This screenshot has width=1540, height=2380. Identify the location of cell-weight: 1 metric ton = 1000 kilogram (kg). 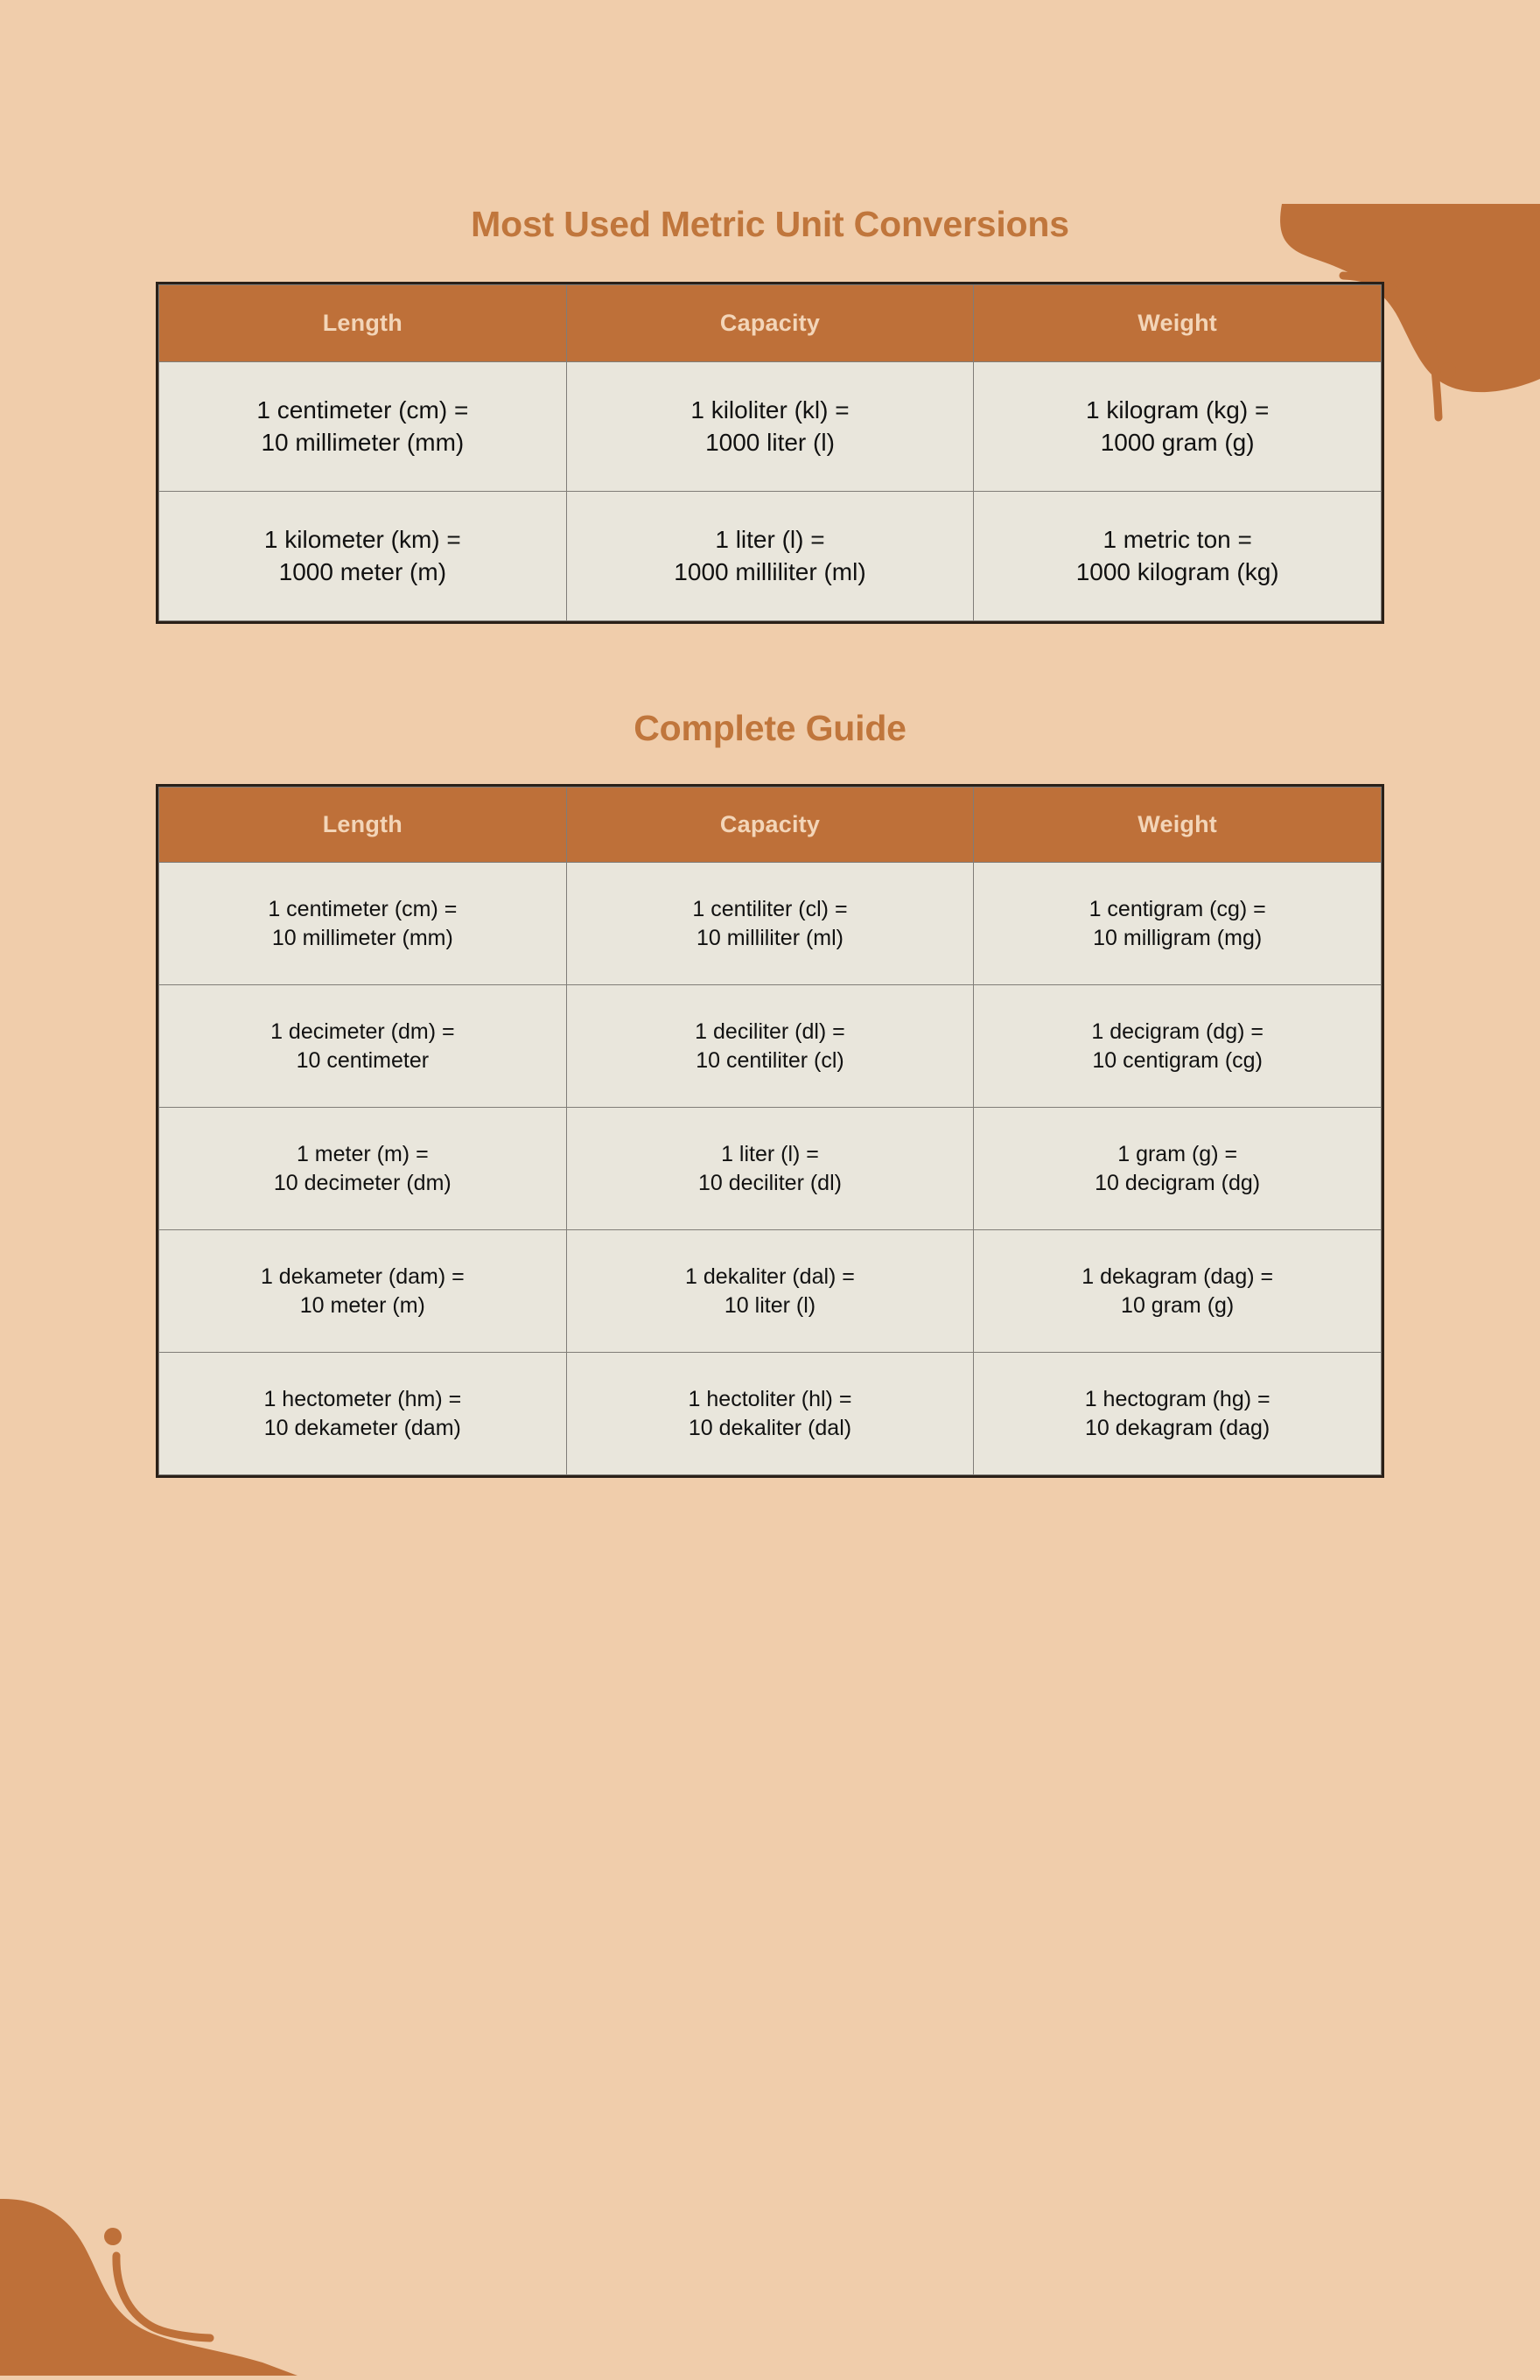
(1177, 556).